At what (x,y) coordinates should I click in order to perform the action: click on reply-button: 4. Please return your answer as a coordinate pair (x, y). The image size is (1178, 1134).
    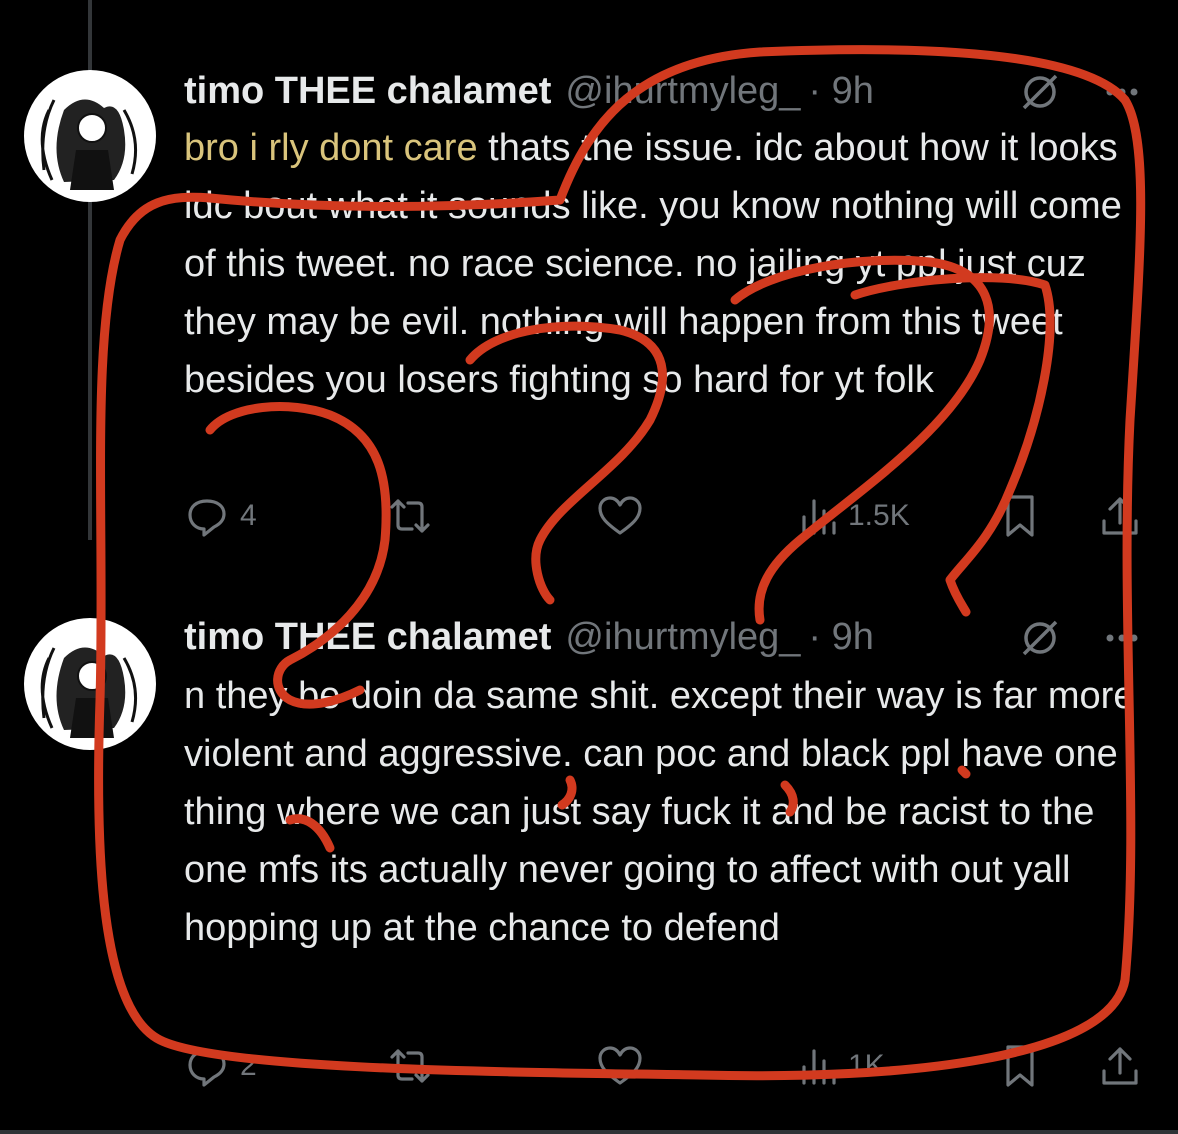
    Looking at the image, I should click on (220, 516).